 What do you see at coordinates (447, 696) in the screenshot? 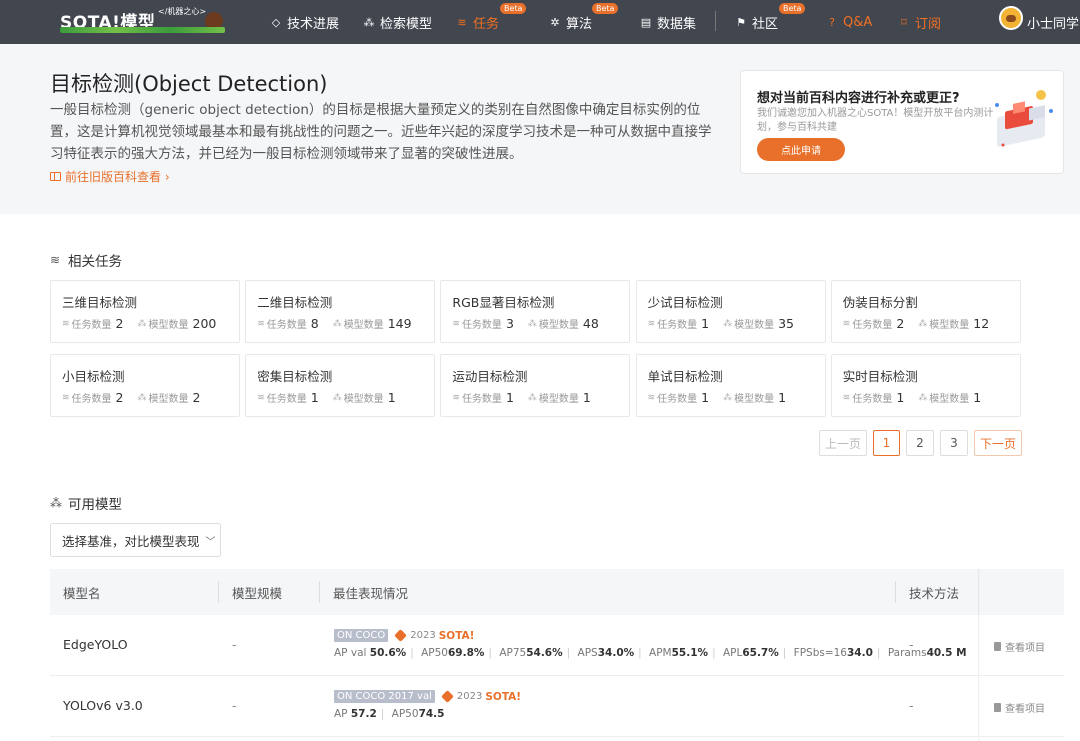
I see `sota-icon` at bounding box center [447, 696].